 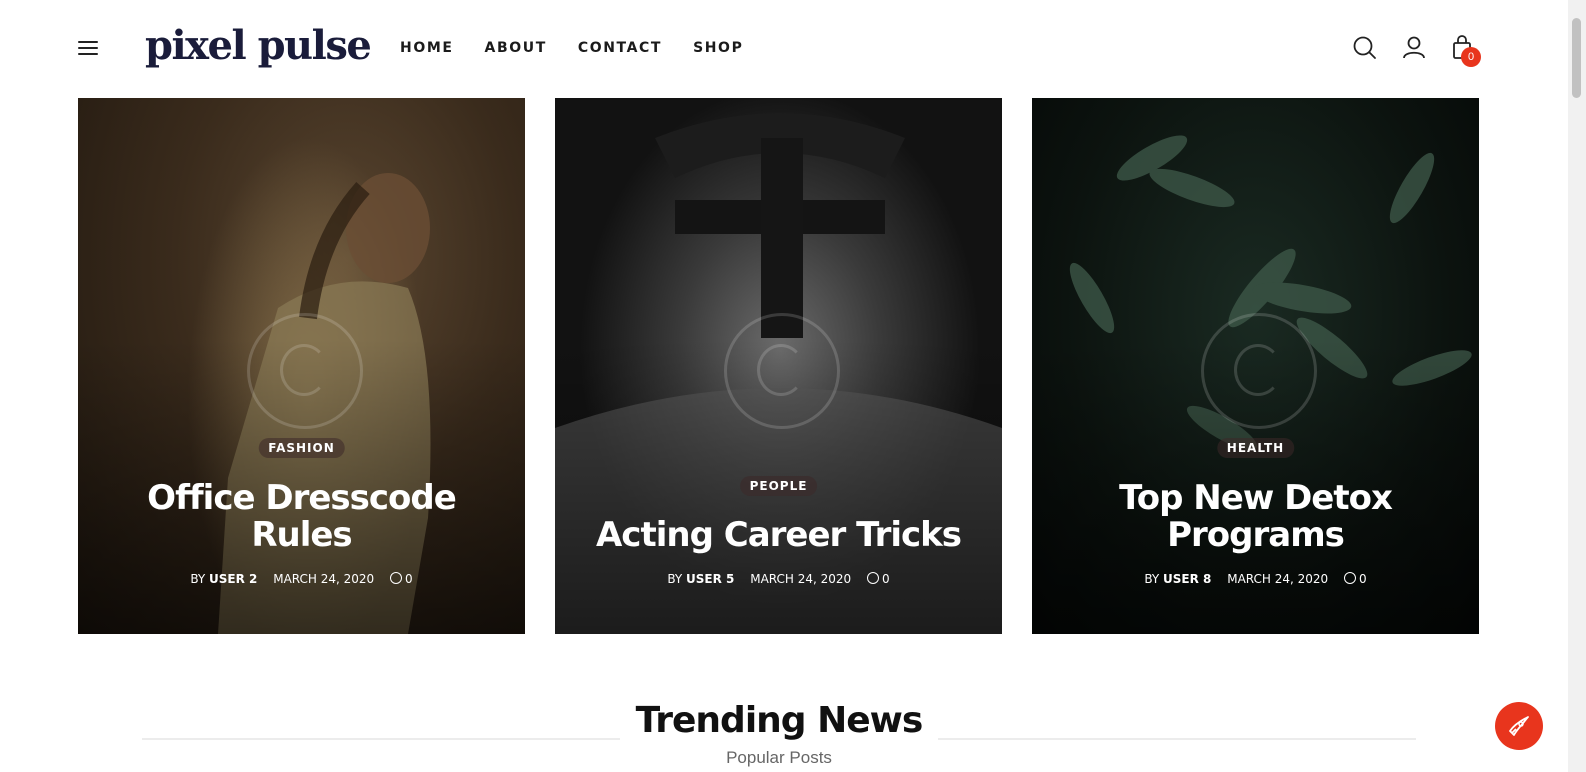 I want to click on main-nav: HOME ABOUT CONTACT SHOP, so click(x=587, y=48).